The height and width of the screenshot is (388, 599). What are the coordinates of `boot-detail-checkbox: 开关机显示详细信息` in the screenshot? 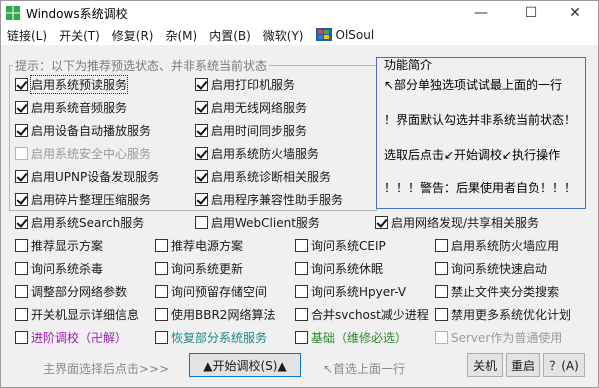 It's located at (77, 314).